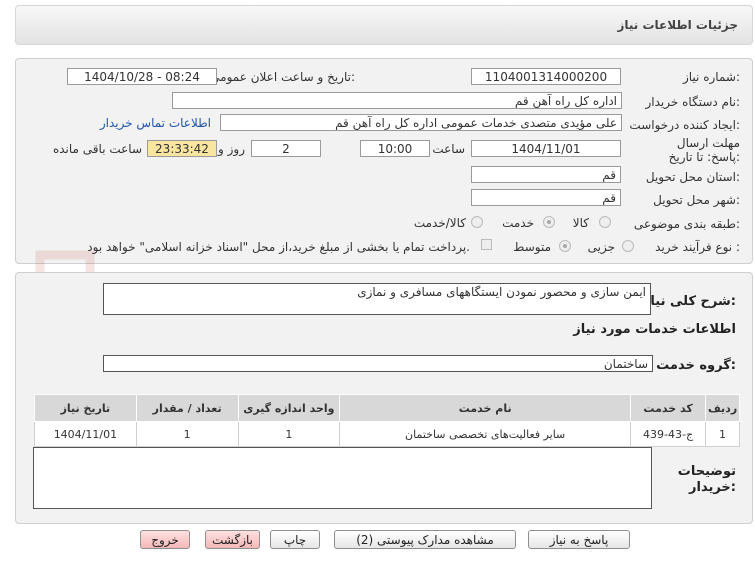 The width and height of the screenshot is (755, 566). Describe the element at coordinates (654, 329) in the screenshot. I see `services-section-title: اطلاعات خدمات مورد نیاز` at that location.